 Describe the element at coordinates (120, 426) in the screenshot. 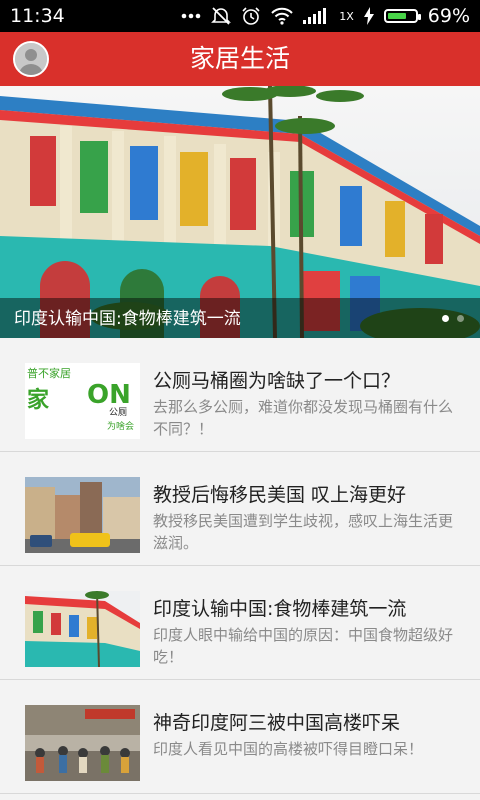

I see `thumb-text: 为啥会` at that location.